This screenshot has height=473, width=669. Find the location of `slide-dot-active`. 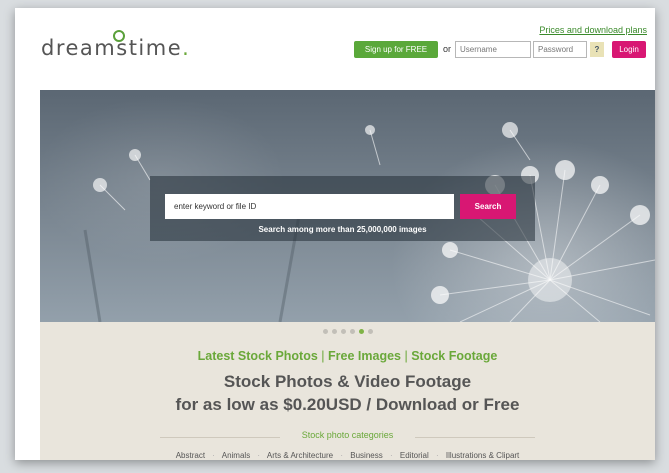

slide-dot-active is located at coordinates (361, 331).